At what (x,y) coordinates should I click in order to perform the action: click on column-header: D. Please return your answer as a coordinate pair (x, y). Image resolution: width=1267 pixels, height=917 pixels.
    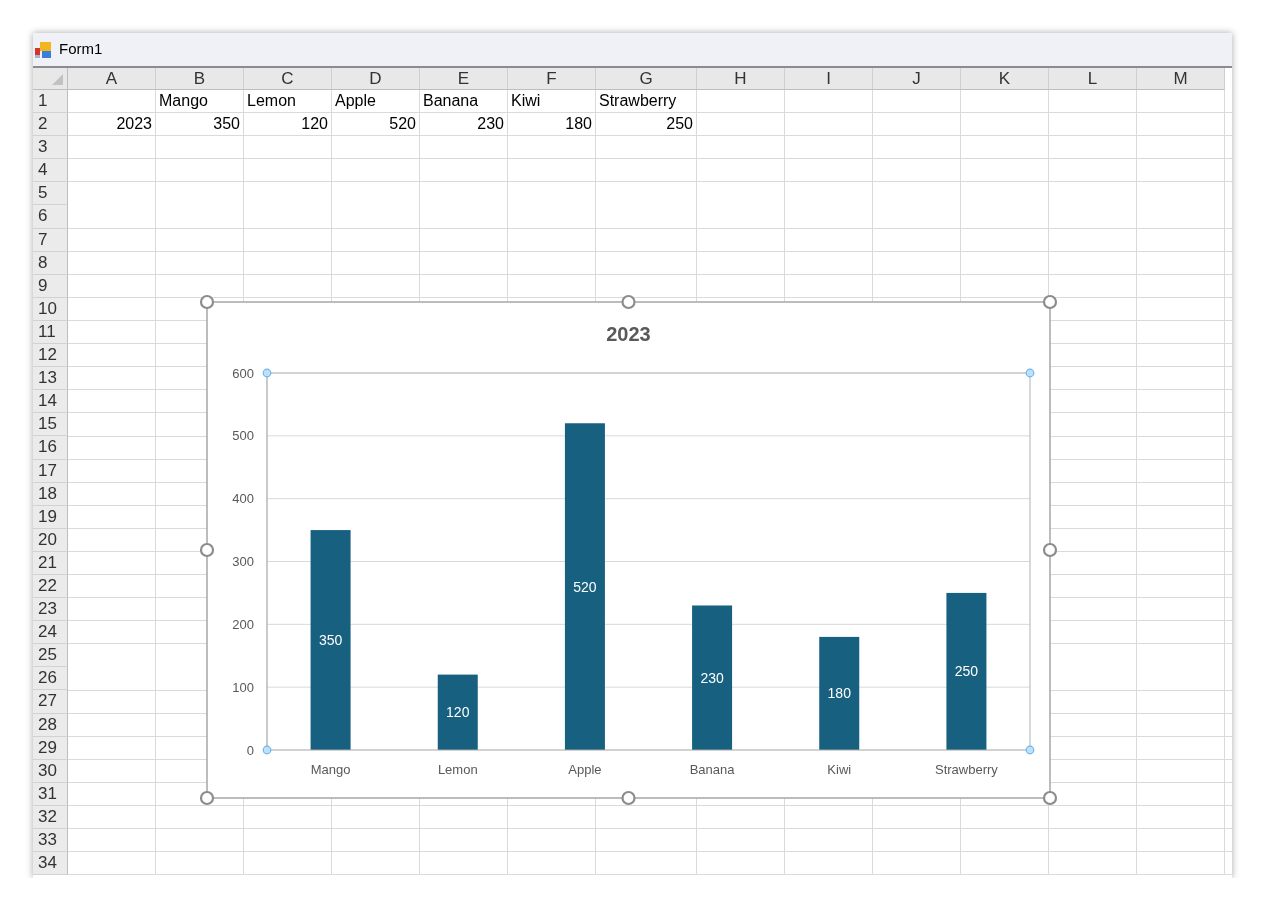
    Looking at the image, I should click on (376, 79).